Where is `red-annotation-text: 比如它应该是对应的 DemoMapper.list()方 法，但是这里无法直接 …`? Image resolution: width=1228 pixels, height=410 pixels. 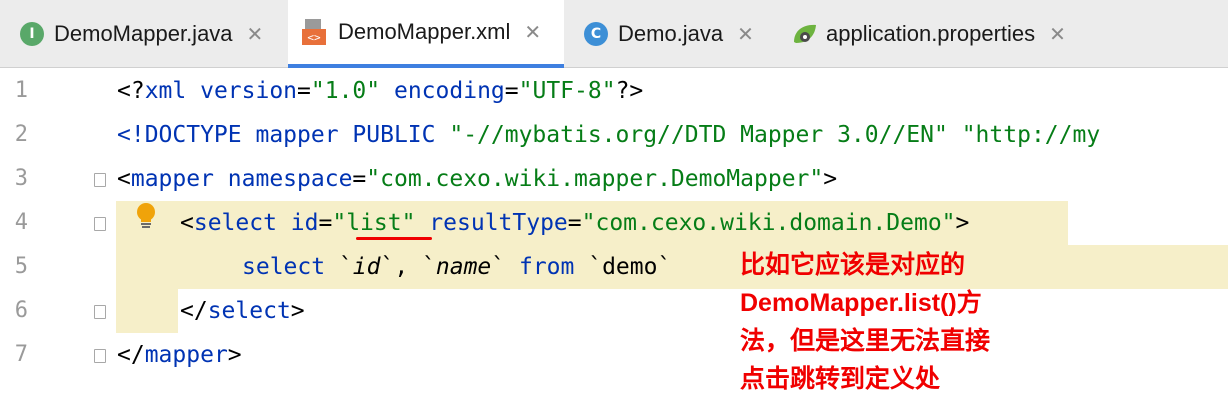
red-annotation-text: 比如它应该是对应的 DemoMapper.list()方 法，但是这里无法直接 … is located at coordinates (865, 322).